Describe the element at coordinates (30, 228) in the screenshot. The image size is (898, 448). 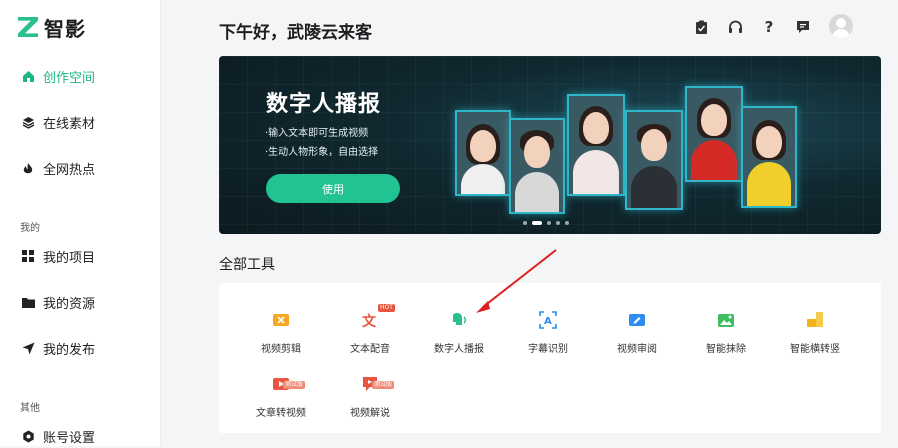
I see `section-label-mine: 我的` at that location.